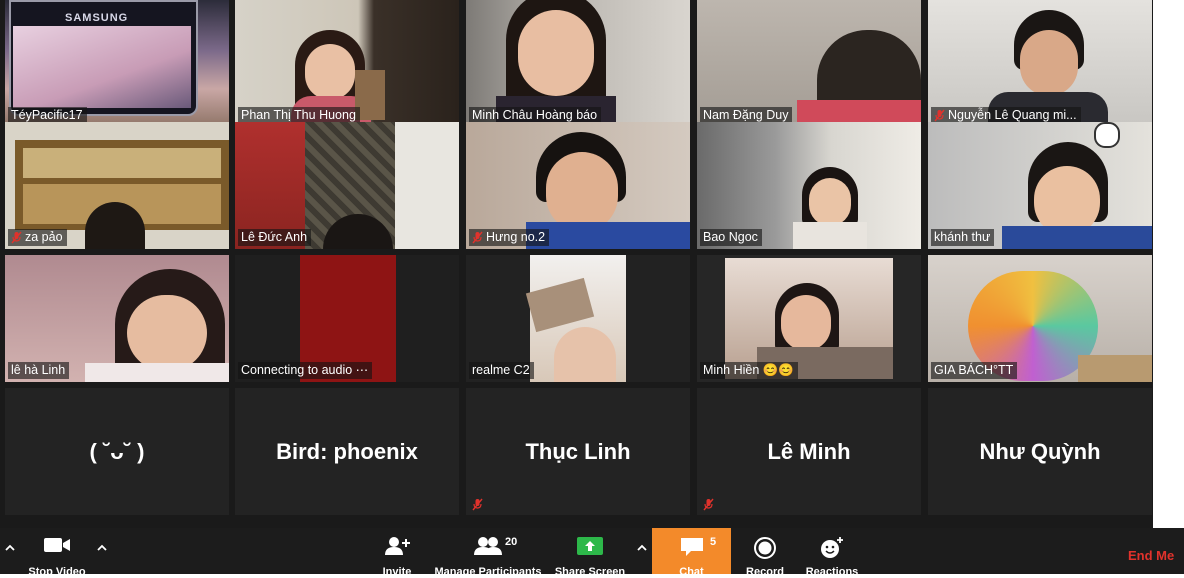 Image resolution: width=1184 pixels, height=578 pixels. I want to click on participant-display-name: Bird: phoenix, so click(347, 451).